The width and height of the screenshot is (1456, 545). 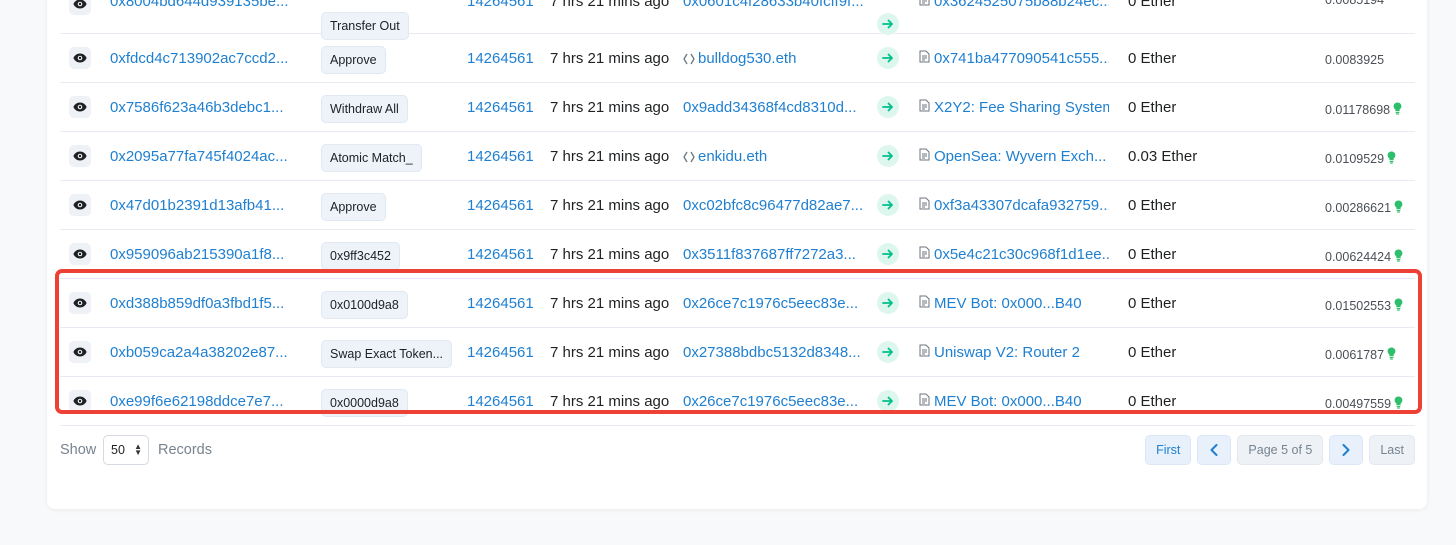 What do you see at coordinates (1355, 355) in the screenshot?
I see `fee-value: 0.0061787` at bounding box center [1355, 355].